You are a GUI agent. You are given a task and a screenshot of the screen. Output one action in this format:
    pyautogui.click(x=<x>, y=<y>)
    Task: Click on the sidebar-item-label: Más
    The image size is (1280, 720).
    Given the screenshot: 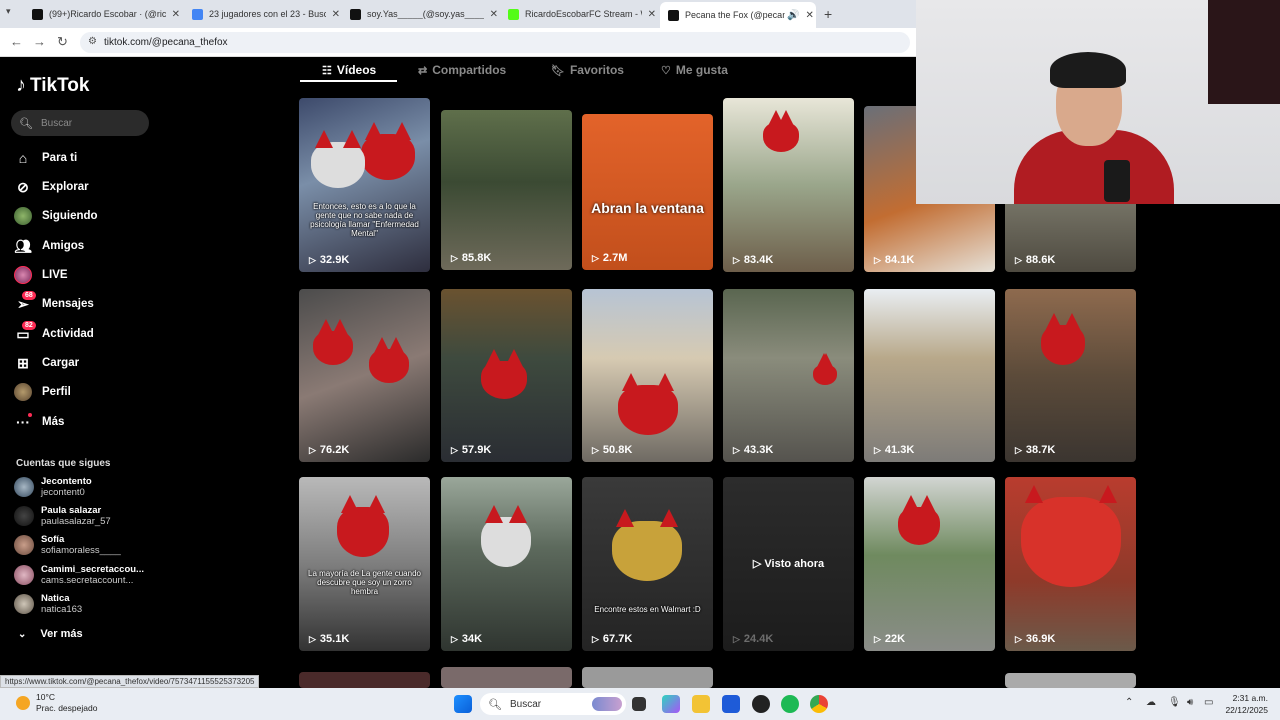 What is the action you would take?
    pyautogui.click(x=53, y=422)
    